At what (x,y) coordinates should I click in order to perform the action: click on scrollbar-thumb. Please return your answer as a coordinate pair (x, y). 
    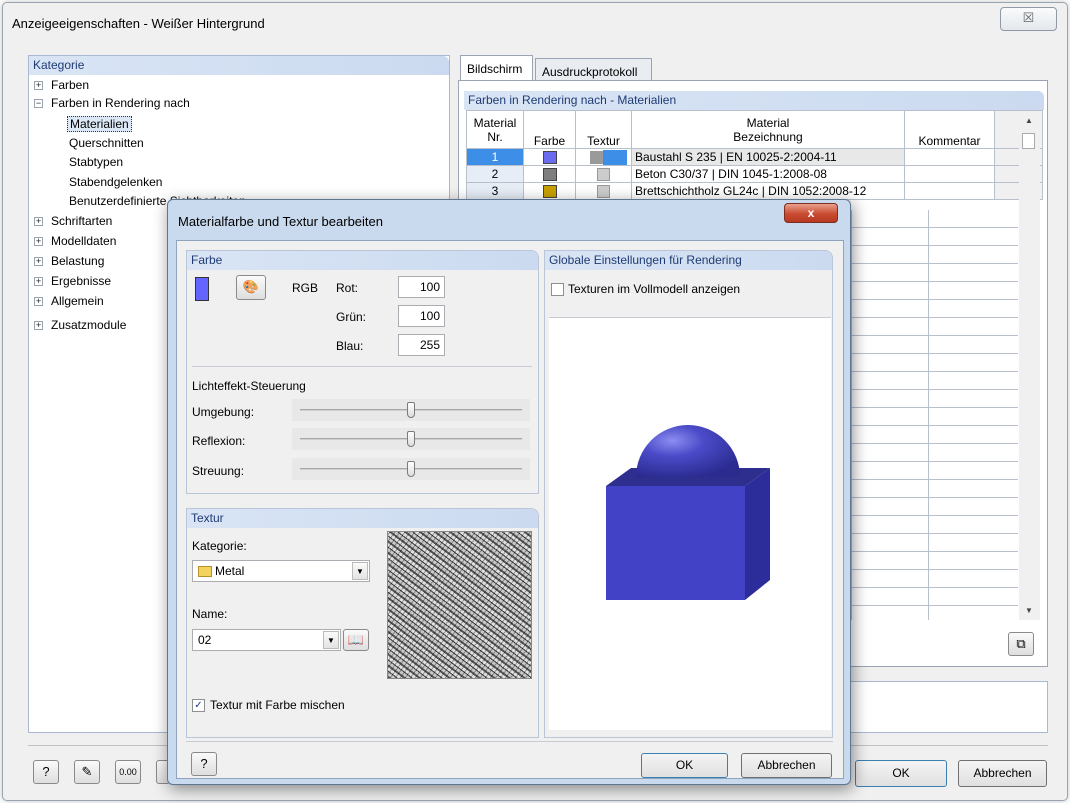
    Looking at the image, I should click on (1028, 141).